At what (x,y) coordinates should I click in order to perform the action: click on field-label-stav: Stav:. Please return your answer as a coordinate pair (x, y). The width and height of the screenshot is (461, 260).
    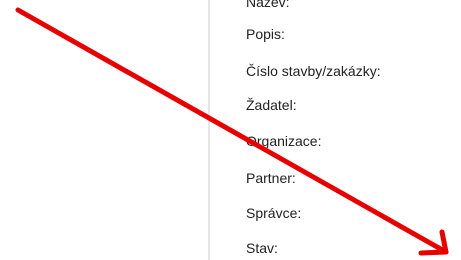
    Looking at the image, I should click on (262, 248).